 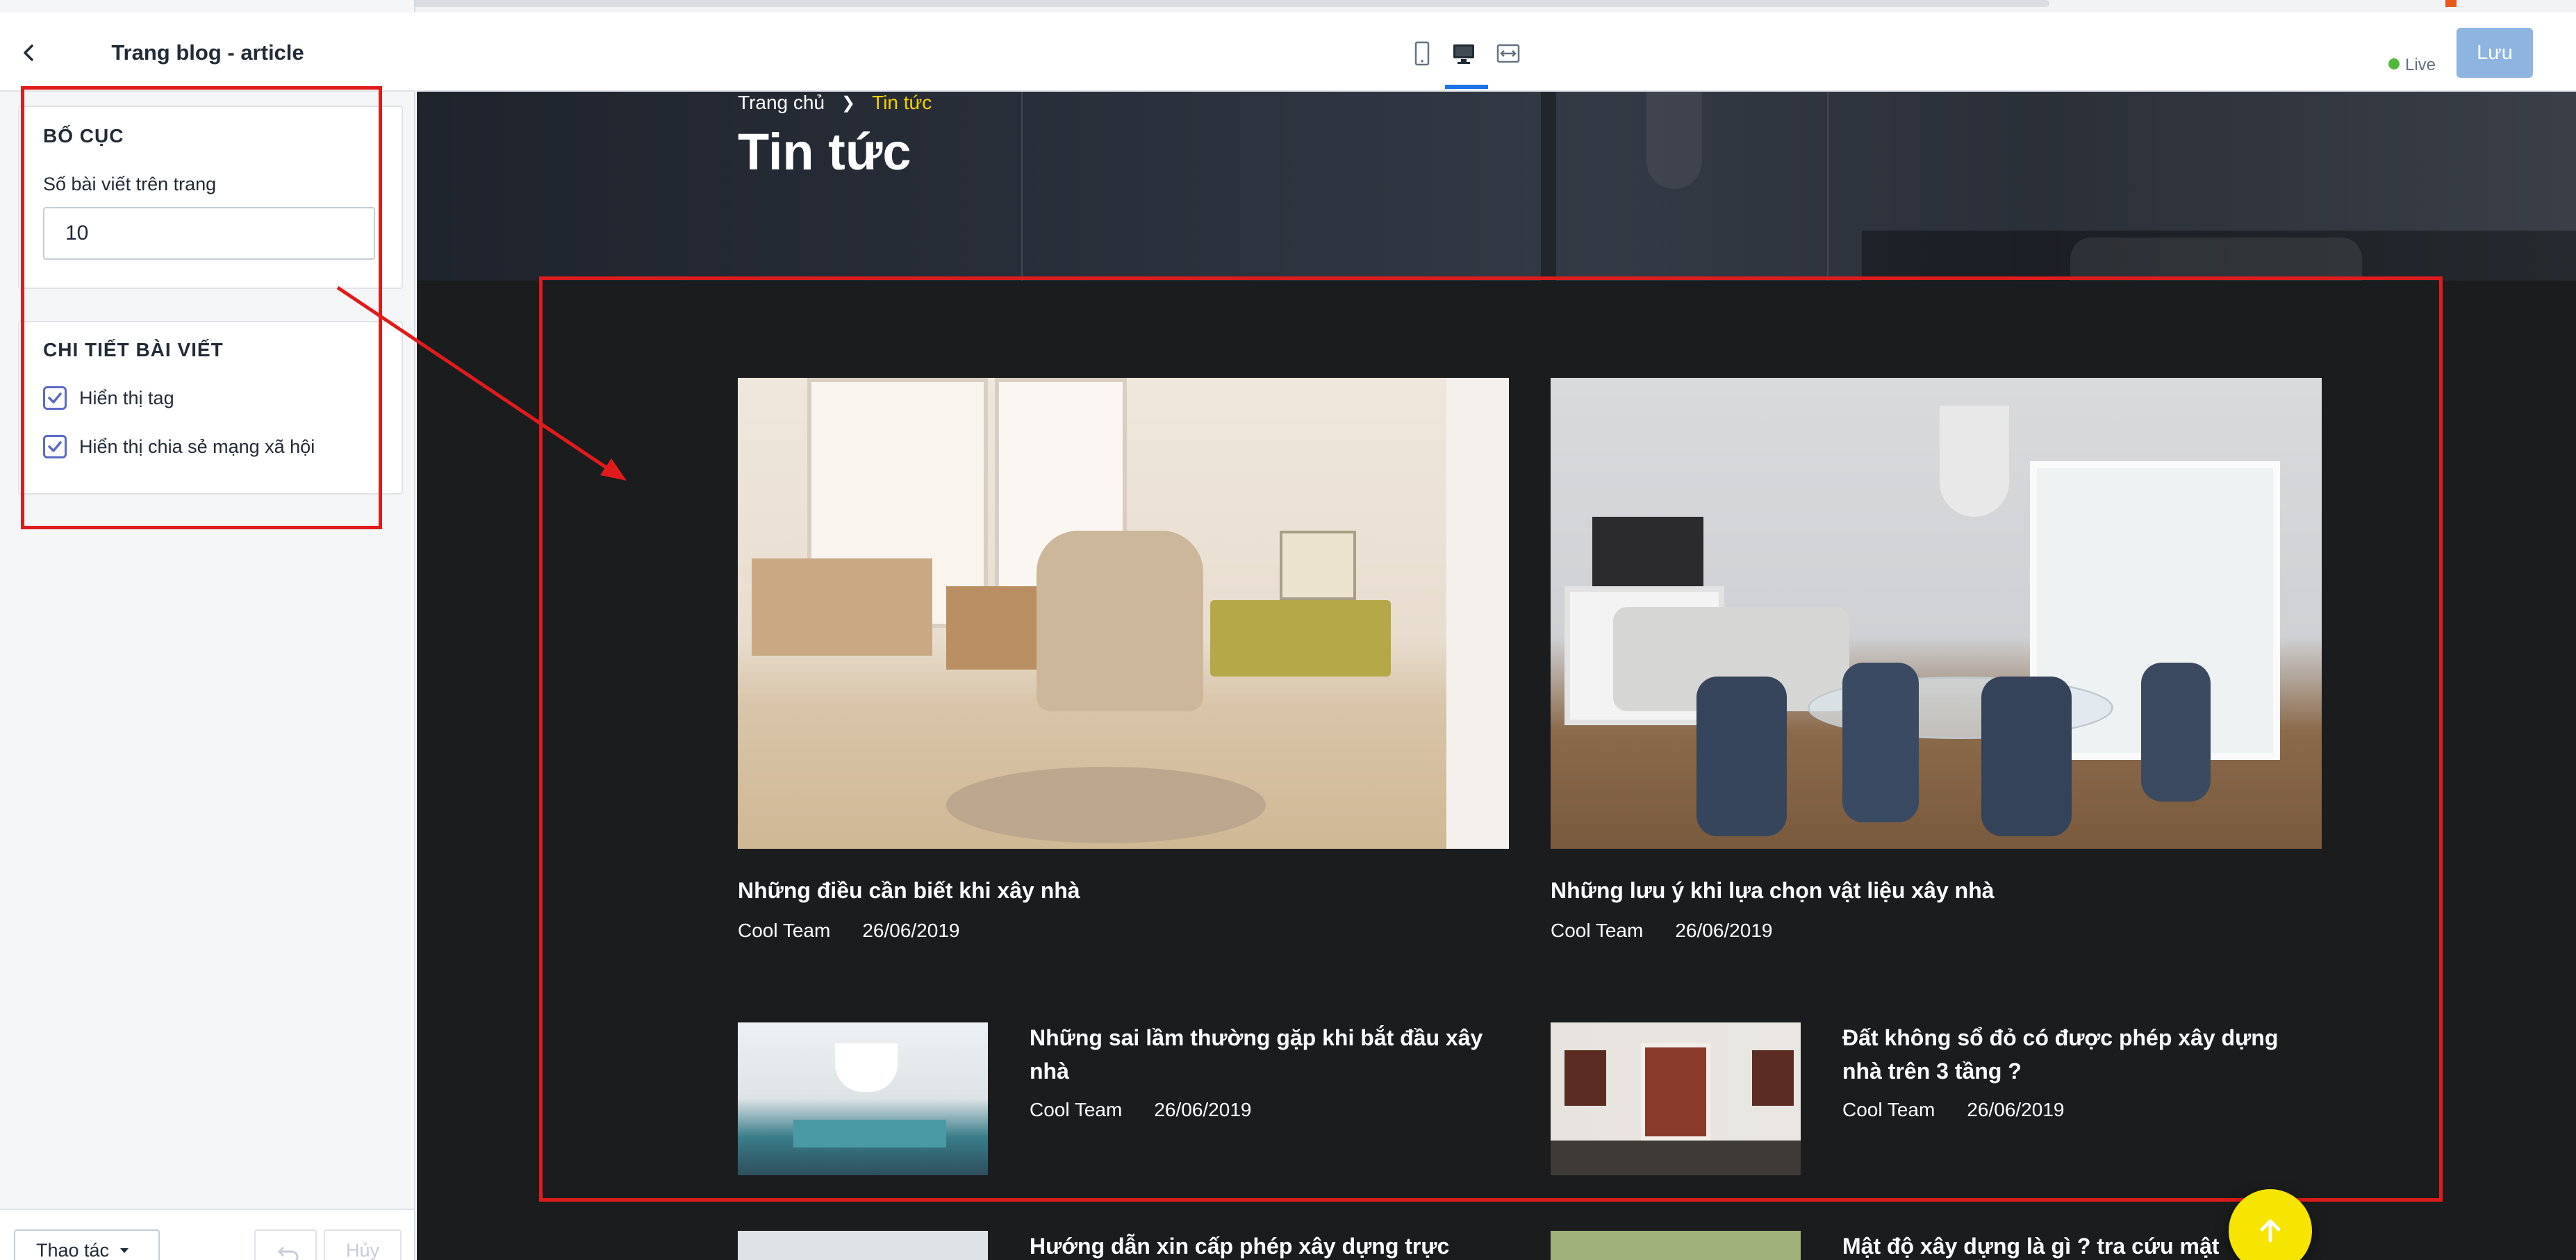 I want to click on device-mobile-button, so click(x=1422, y=53).